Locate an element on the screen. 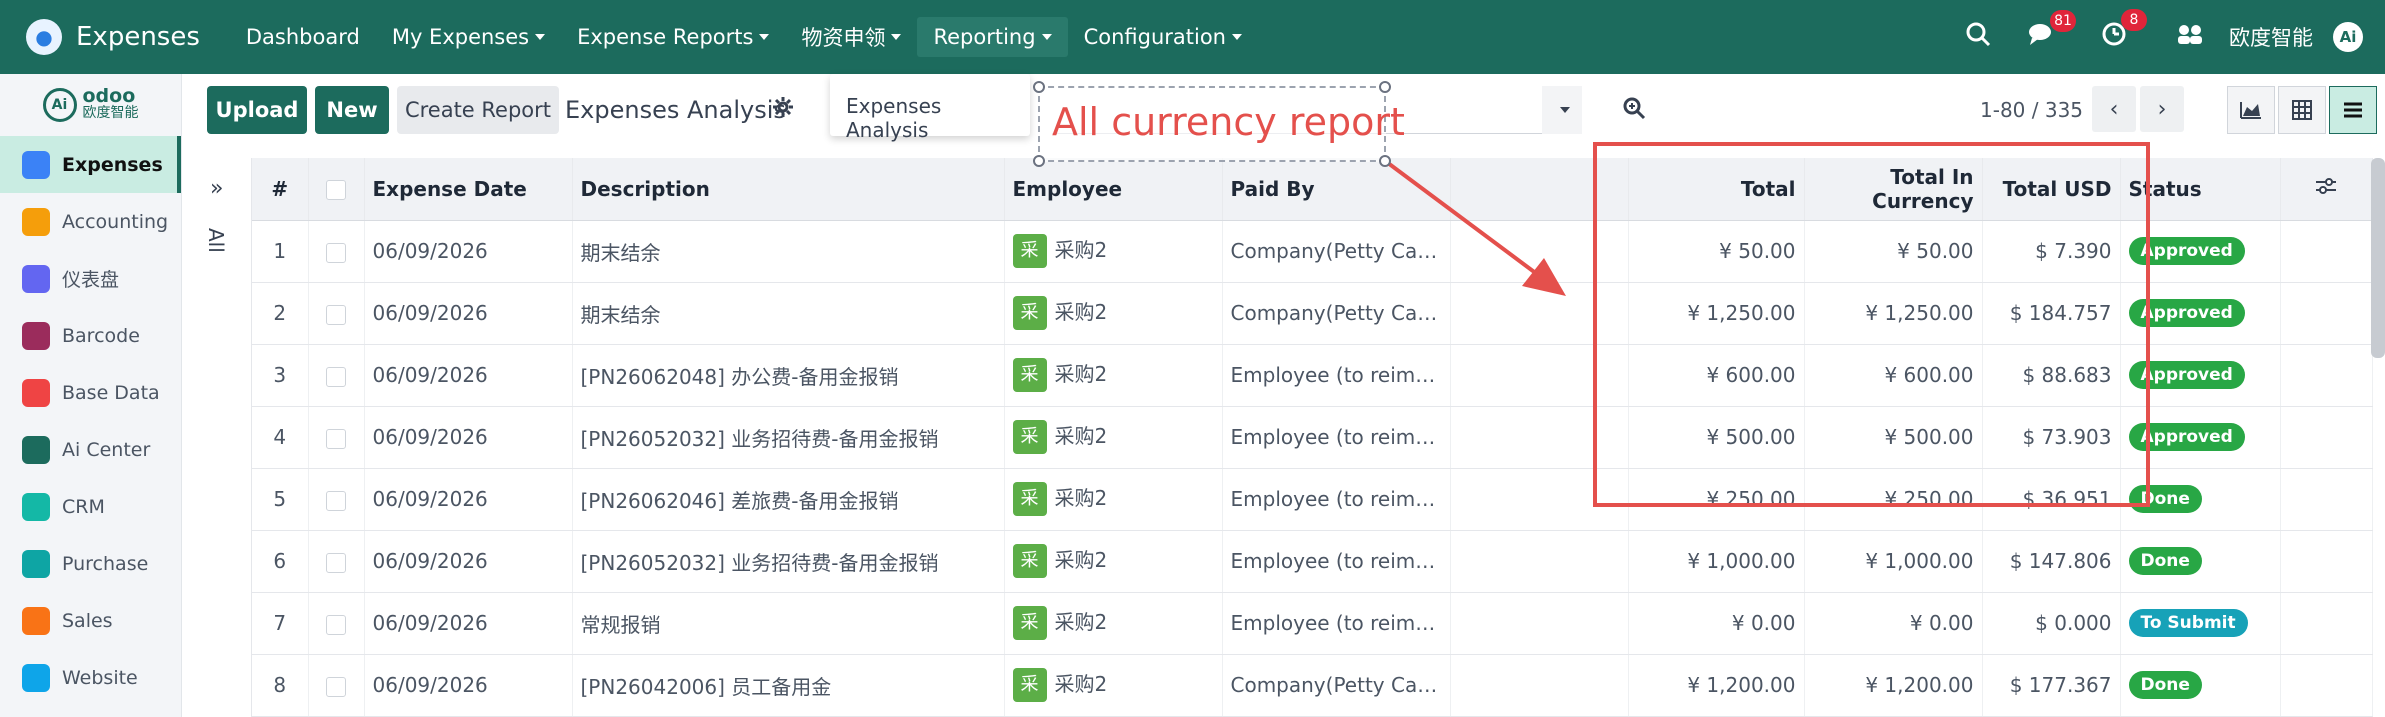 The width and height of the screenshot is (2385, 717). pager-previous-button: ‹ is located at coordinates (2114, 109).